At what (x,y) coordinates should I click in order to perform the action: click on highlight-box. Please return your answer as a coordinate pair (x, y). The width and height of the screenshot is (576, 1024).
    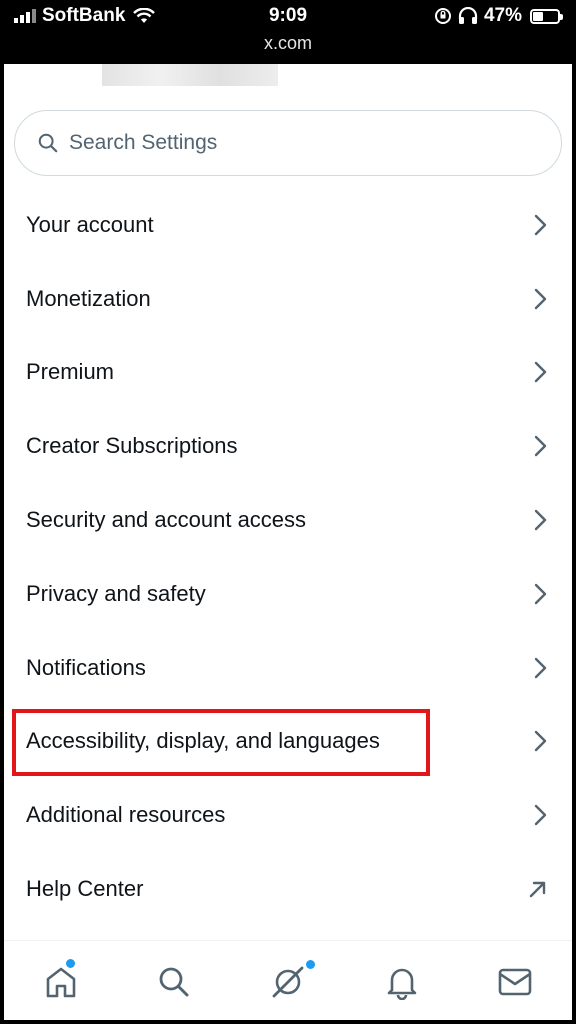
    Looking at the image, I should click on (221, 742).